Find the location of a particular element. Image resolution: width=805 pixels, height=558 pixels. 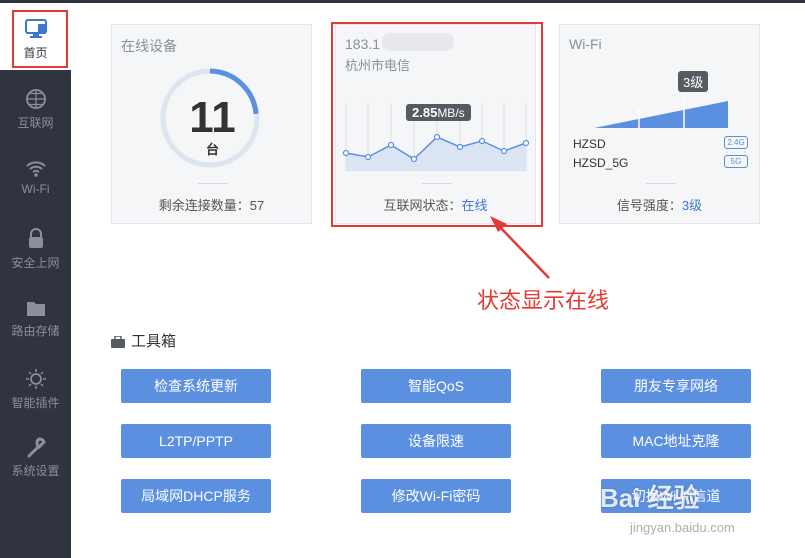

guest-network-button: 朋友专享网络 is located at coordinates (676, 386).